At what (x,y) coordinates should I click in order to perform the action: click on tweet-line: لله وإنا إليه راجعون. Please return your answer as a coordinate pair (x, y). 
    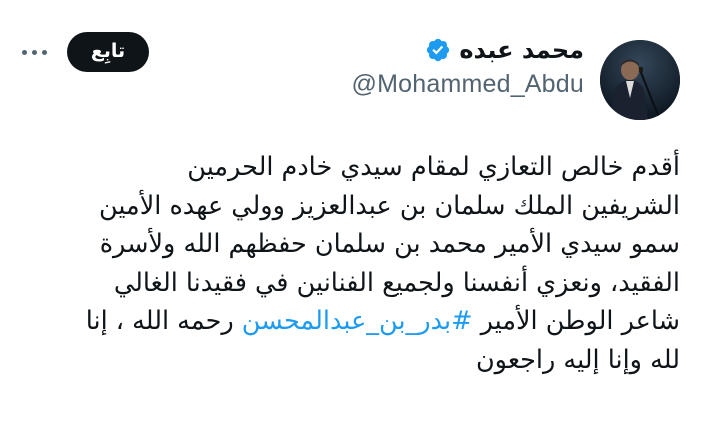
    Looking at the image, I should click on (577, 359).